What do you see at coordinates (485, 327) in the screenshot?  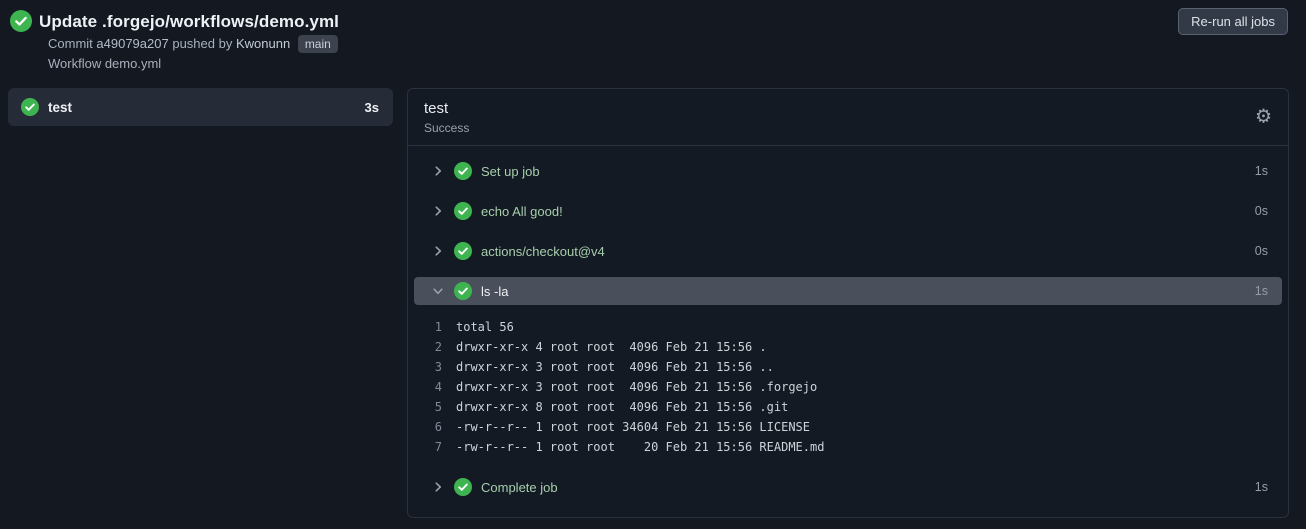 I see `log-line-text: total 56` at bounding box center [485, 327].